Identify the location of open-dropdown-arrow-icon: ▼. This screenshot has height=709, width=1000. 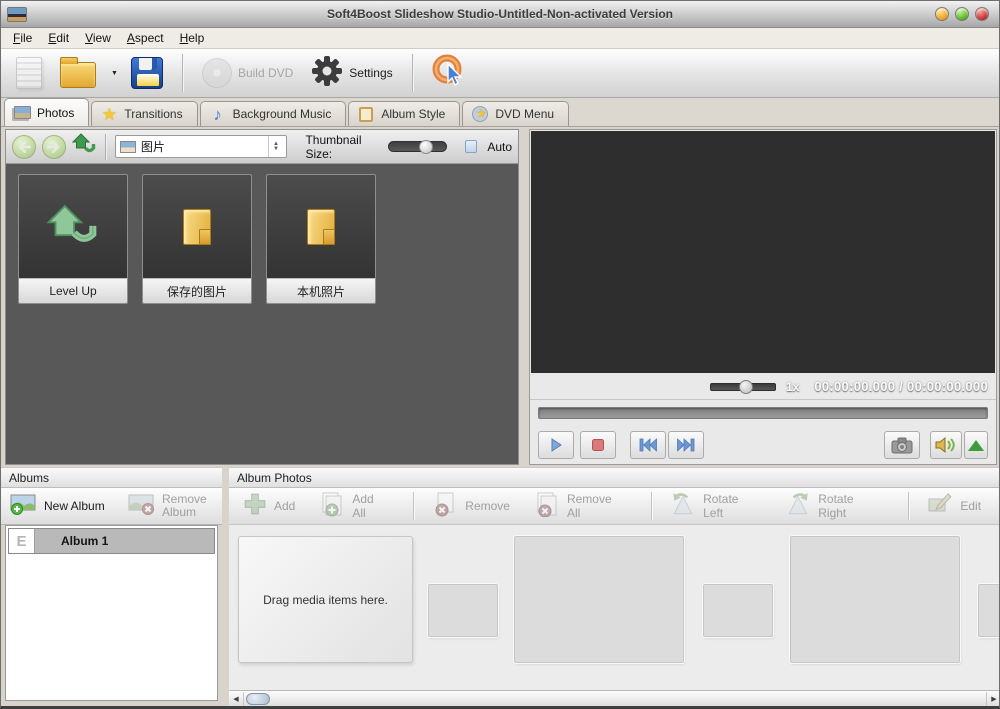
(114, 73).